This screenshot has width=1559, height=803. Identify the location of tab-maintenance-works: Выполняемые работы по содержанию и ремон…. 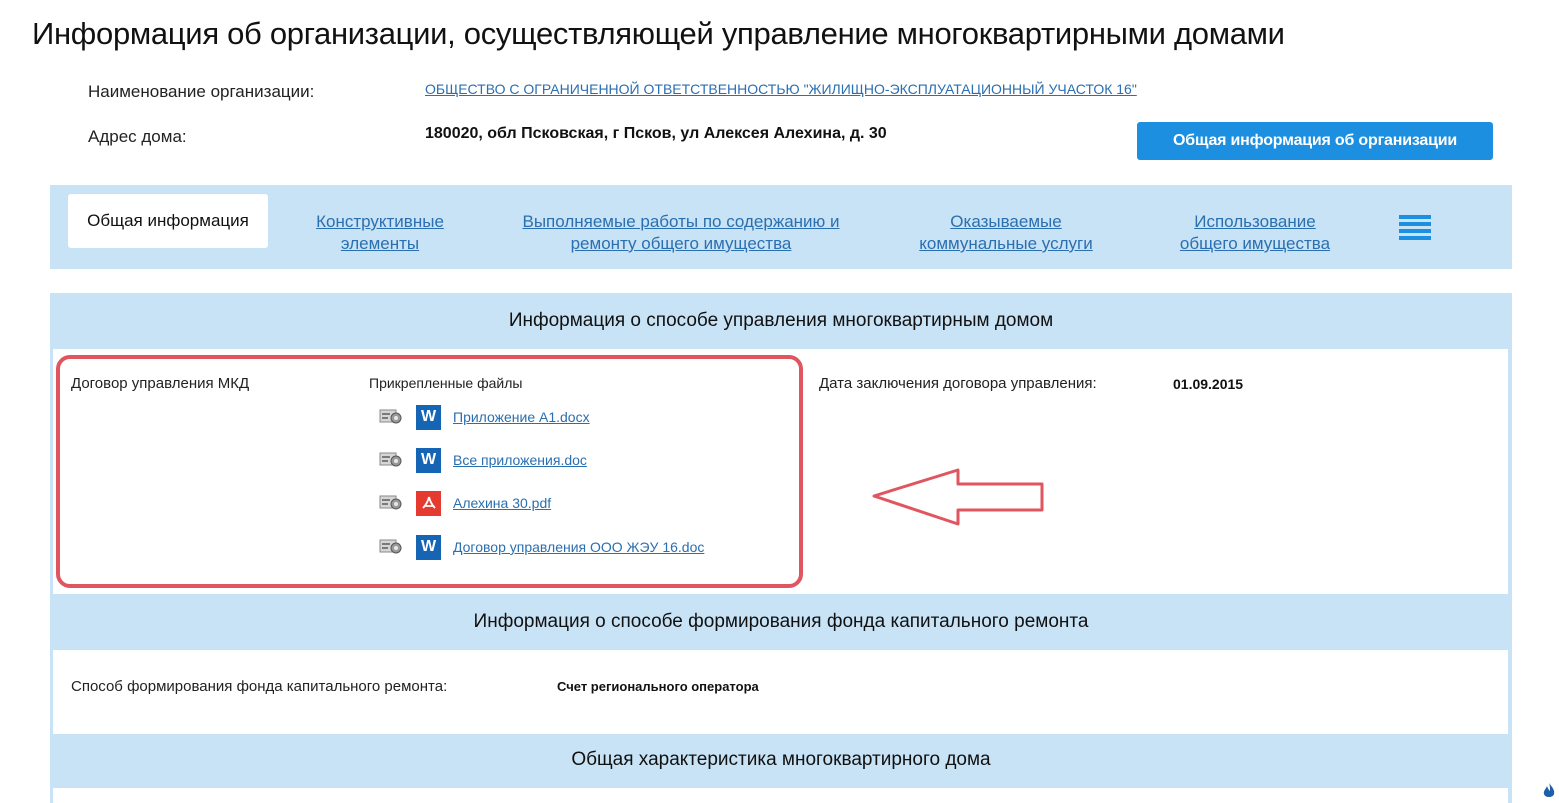
(681, 233).